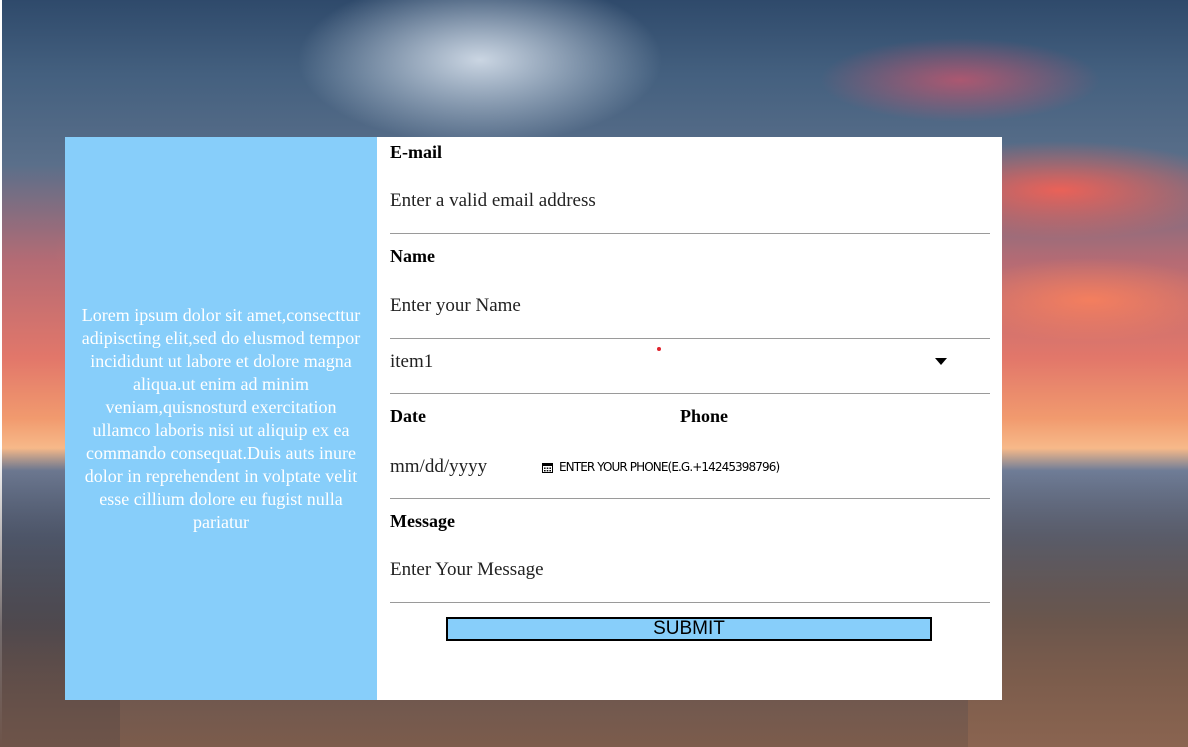 The height and width of the screenshot is (747, 1188). I want to click on message-underline, so click(690, 602).